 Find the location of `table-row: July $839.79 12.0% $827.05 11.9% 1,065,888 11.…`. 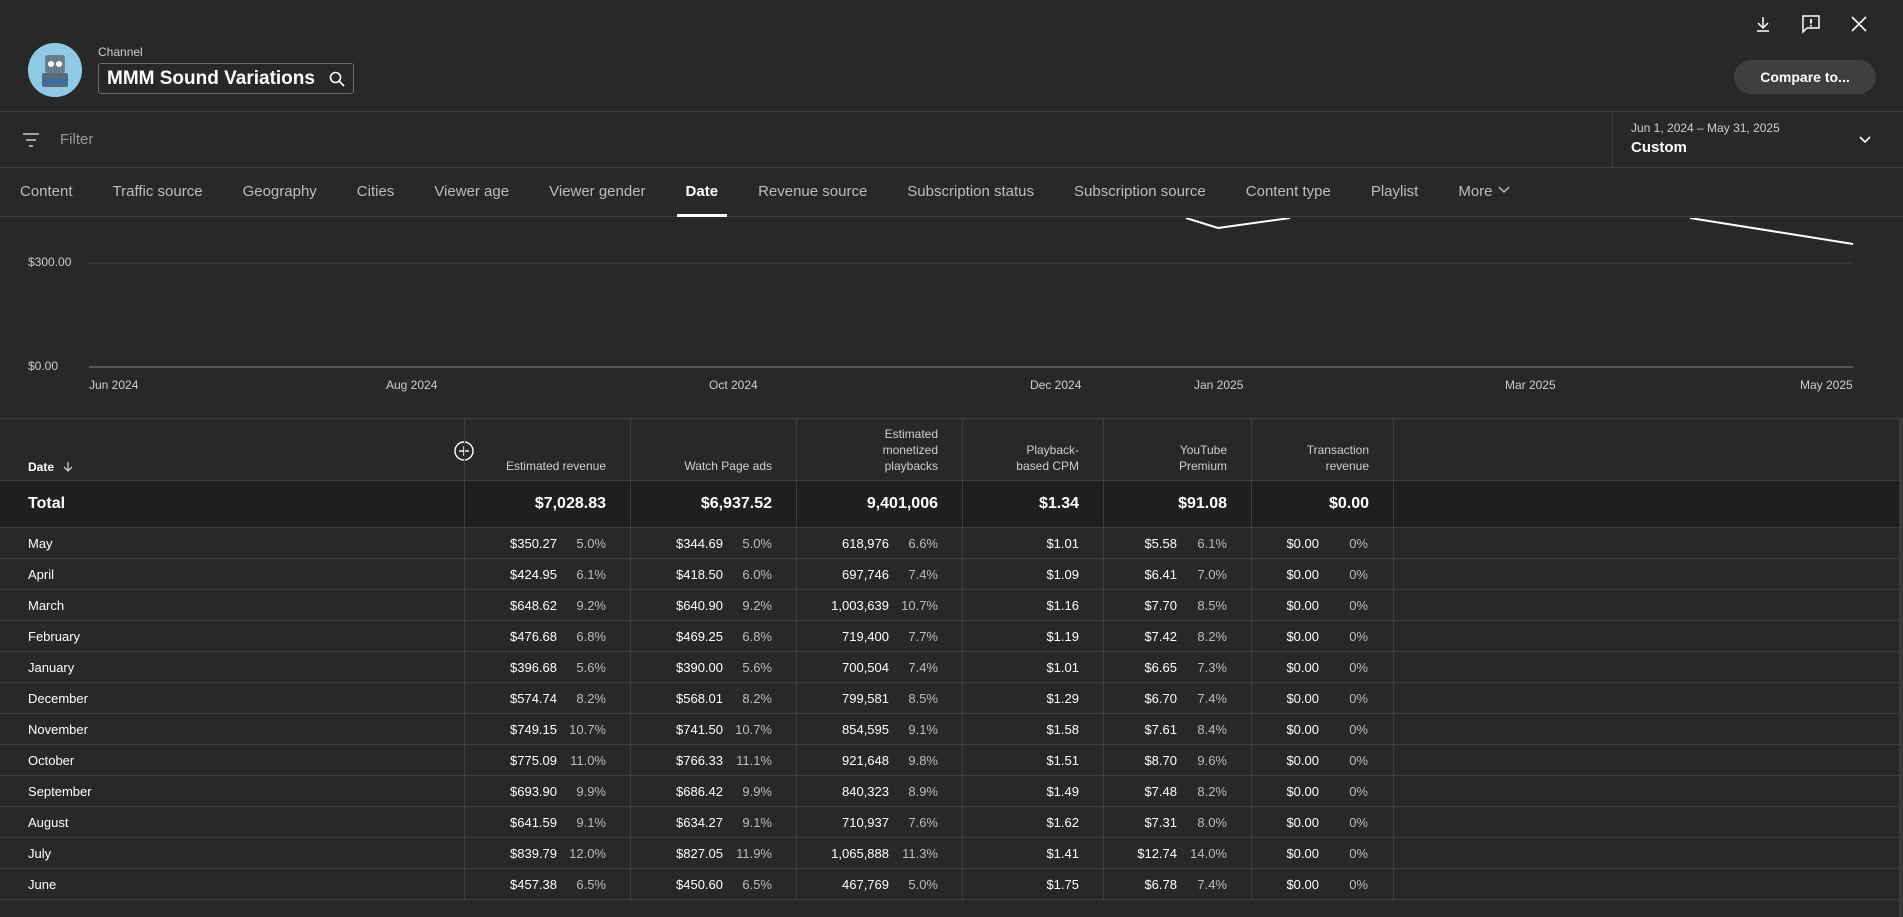

table-row: July $839.79 12.0% $827.05 11.9% 1,065,888 11.… is located at coordinates (951, 853).